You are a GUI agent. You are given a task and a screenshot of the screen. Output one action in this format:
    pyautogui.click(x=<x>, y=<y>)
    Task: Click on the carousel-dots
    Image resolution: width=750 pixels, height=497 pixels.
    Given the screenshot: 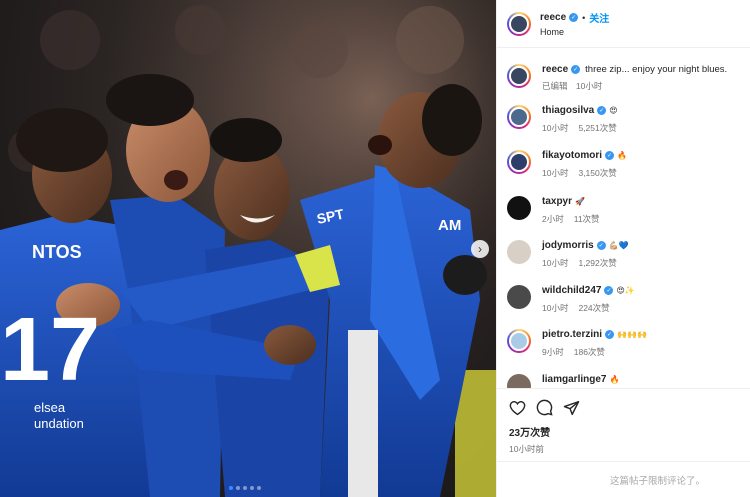 What is the action you would take?
    pyautogui.click(x=245, y=488)
    